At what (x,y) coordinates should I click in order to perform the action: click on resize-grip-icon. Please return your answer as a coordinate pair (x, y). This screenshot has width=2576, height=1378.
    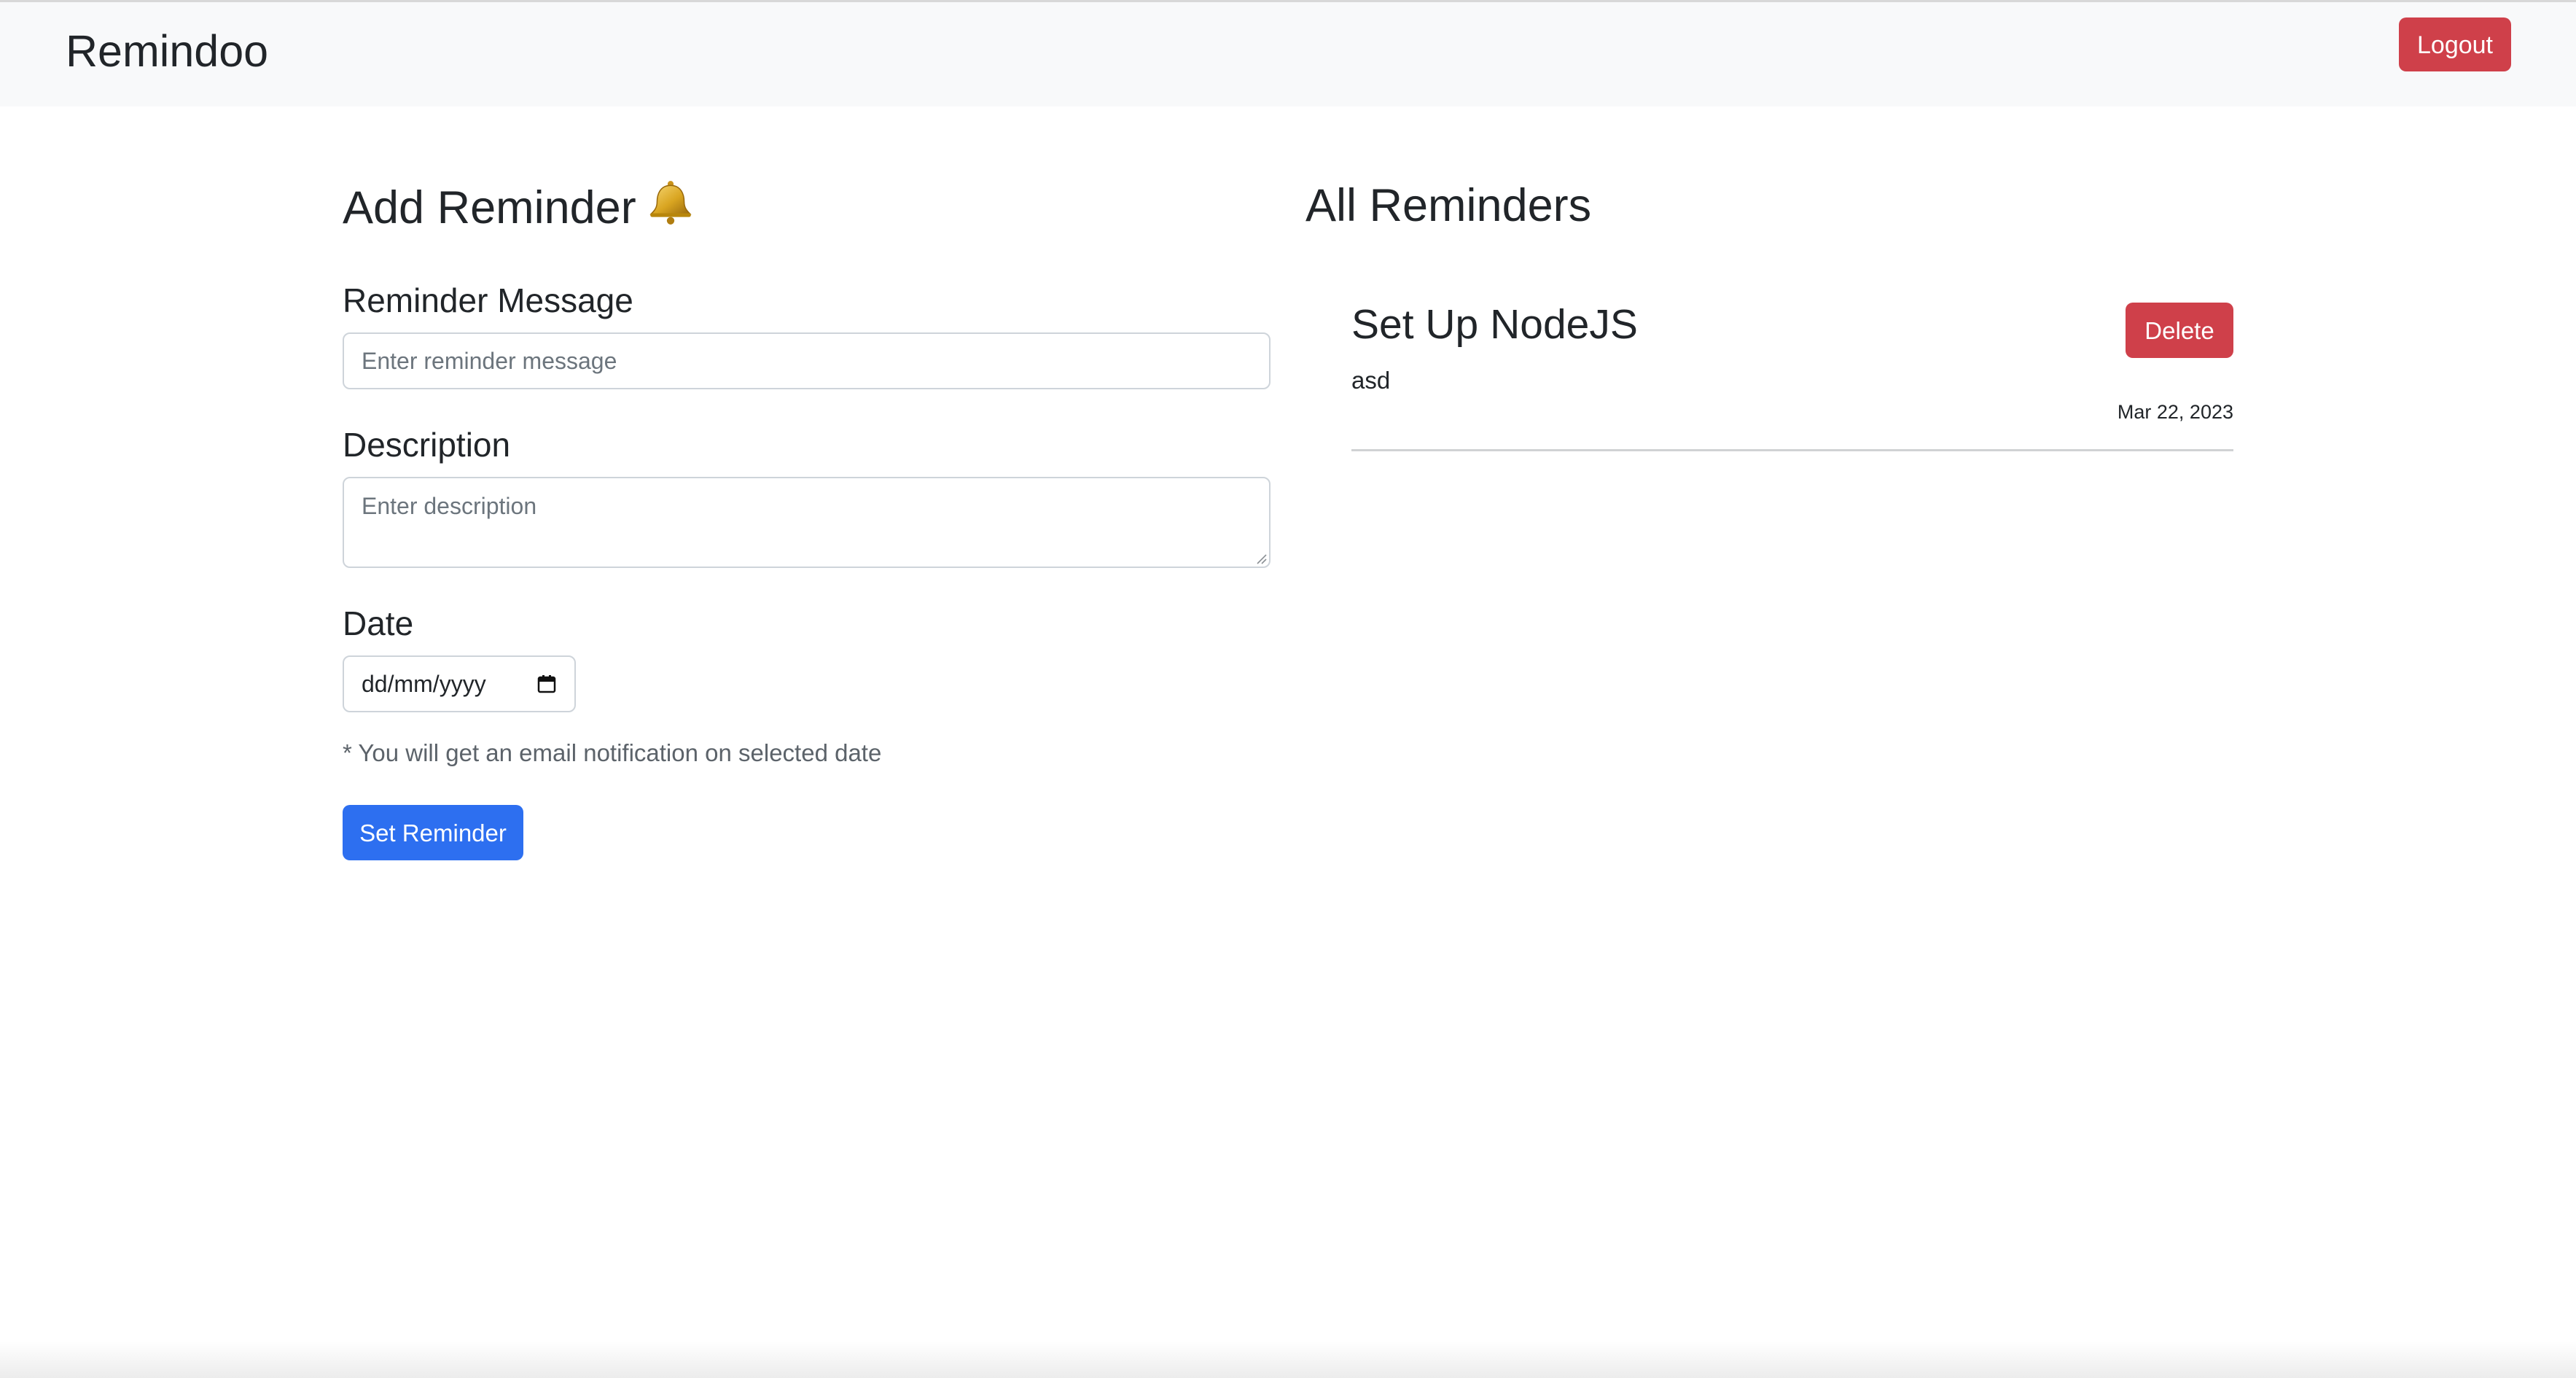
    Looking at the image, I should click on (1261, 559).